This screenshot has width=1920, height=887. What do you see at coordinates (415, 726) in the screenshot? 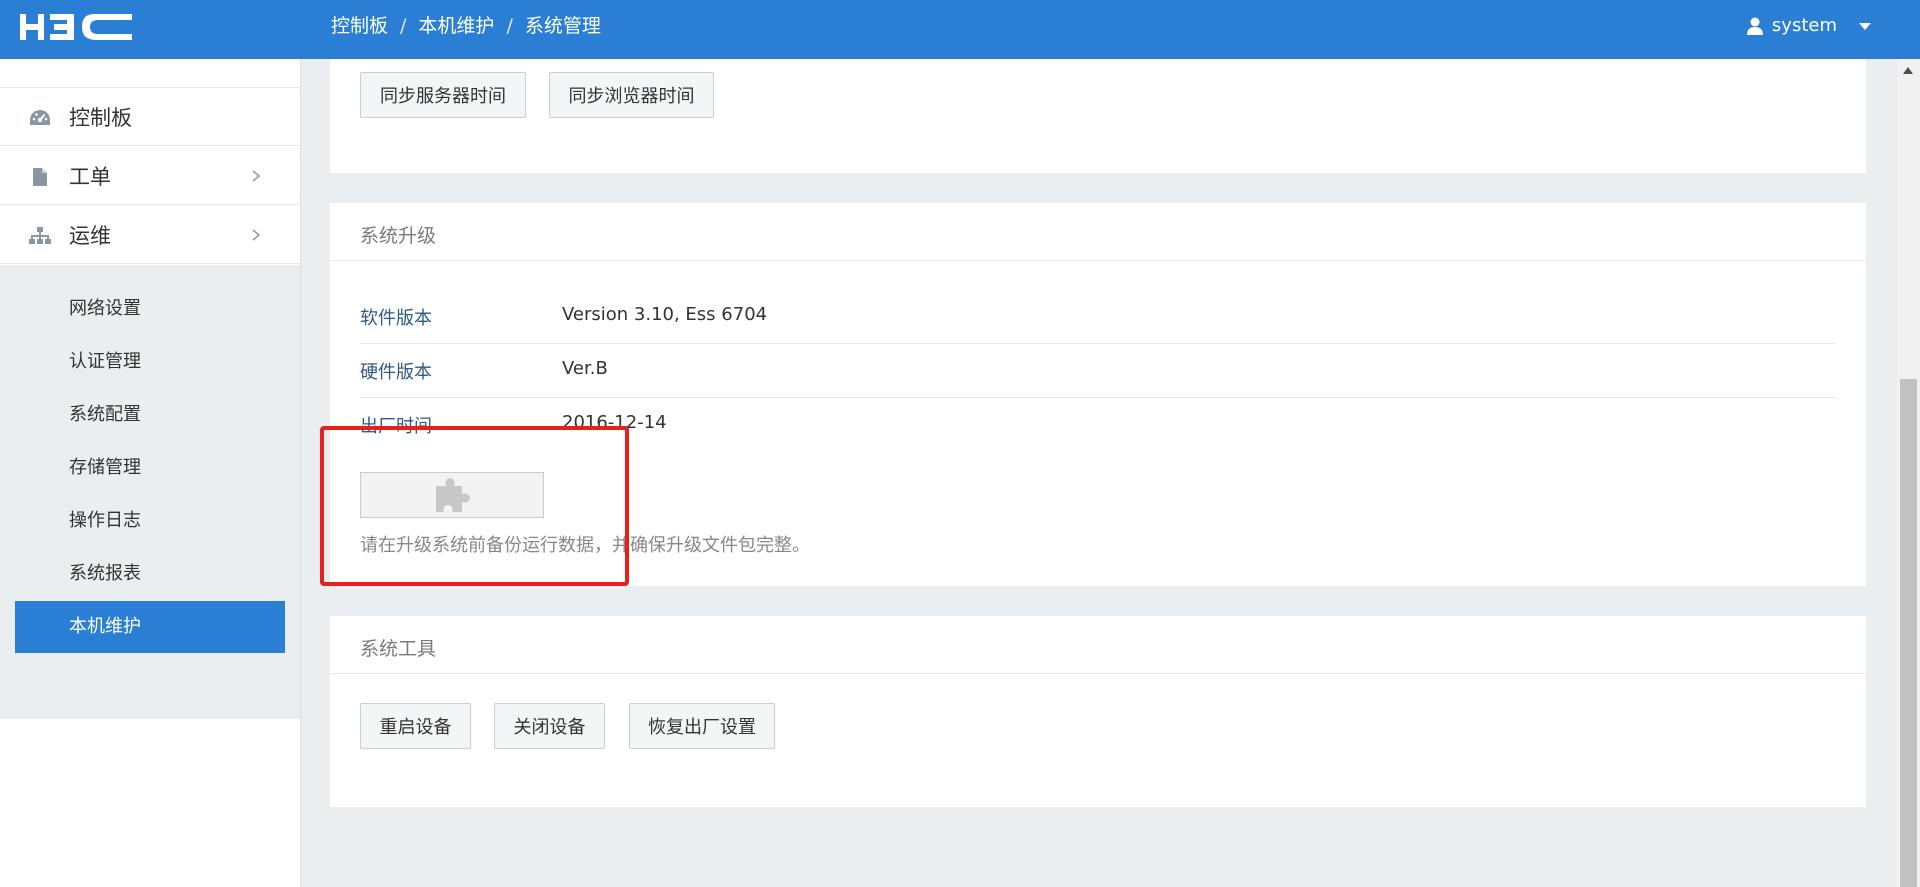
I see `reboot-device-button: 重启设备` at bounding box center [415, 726].